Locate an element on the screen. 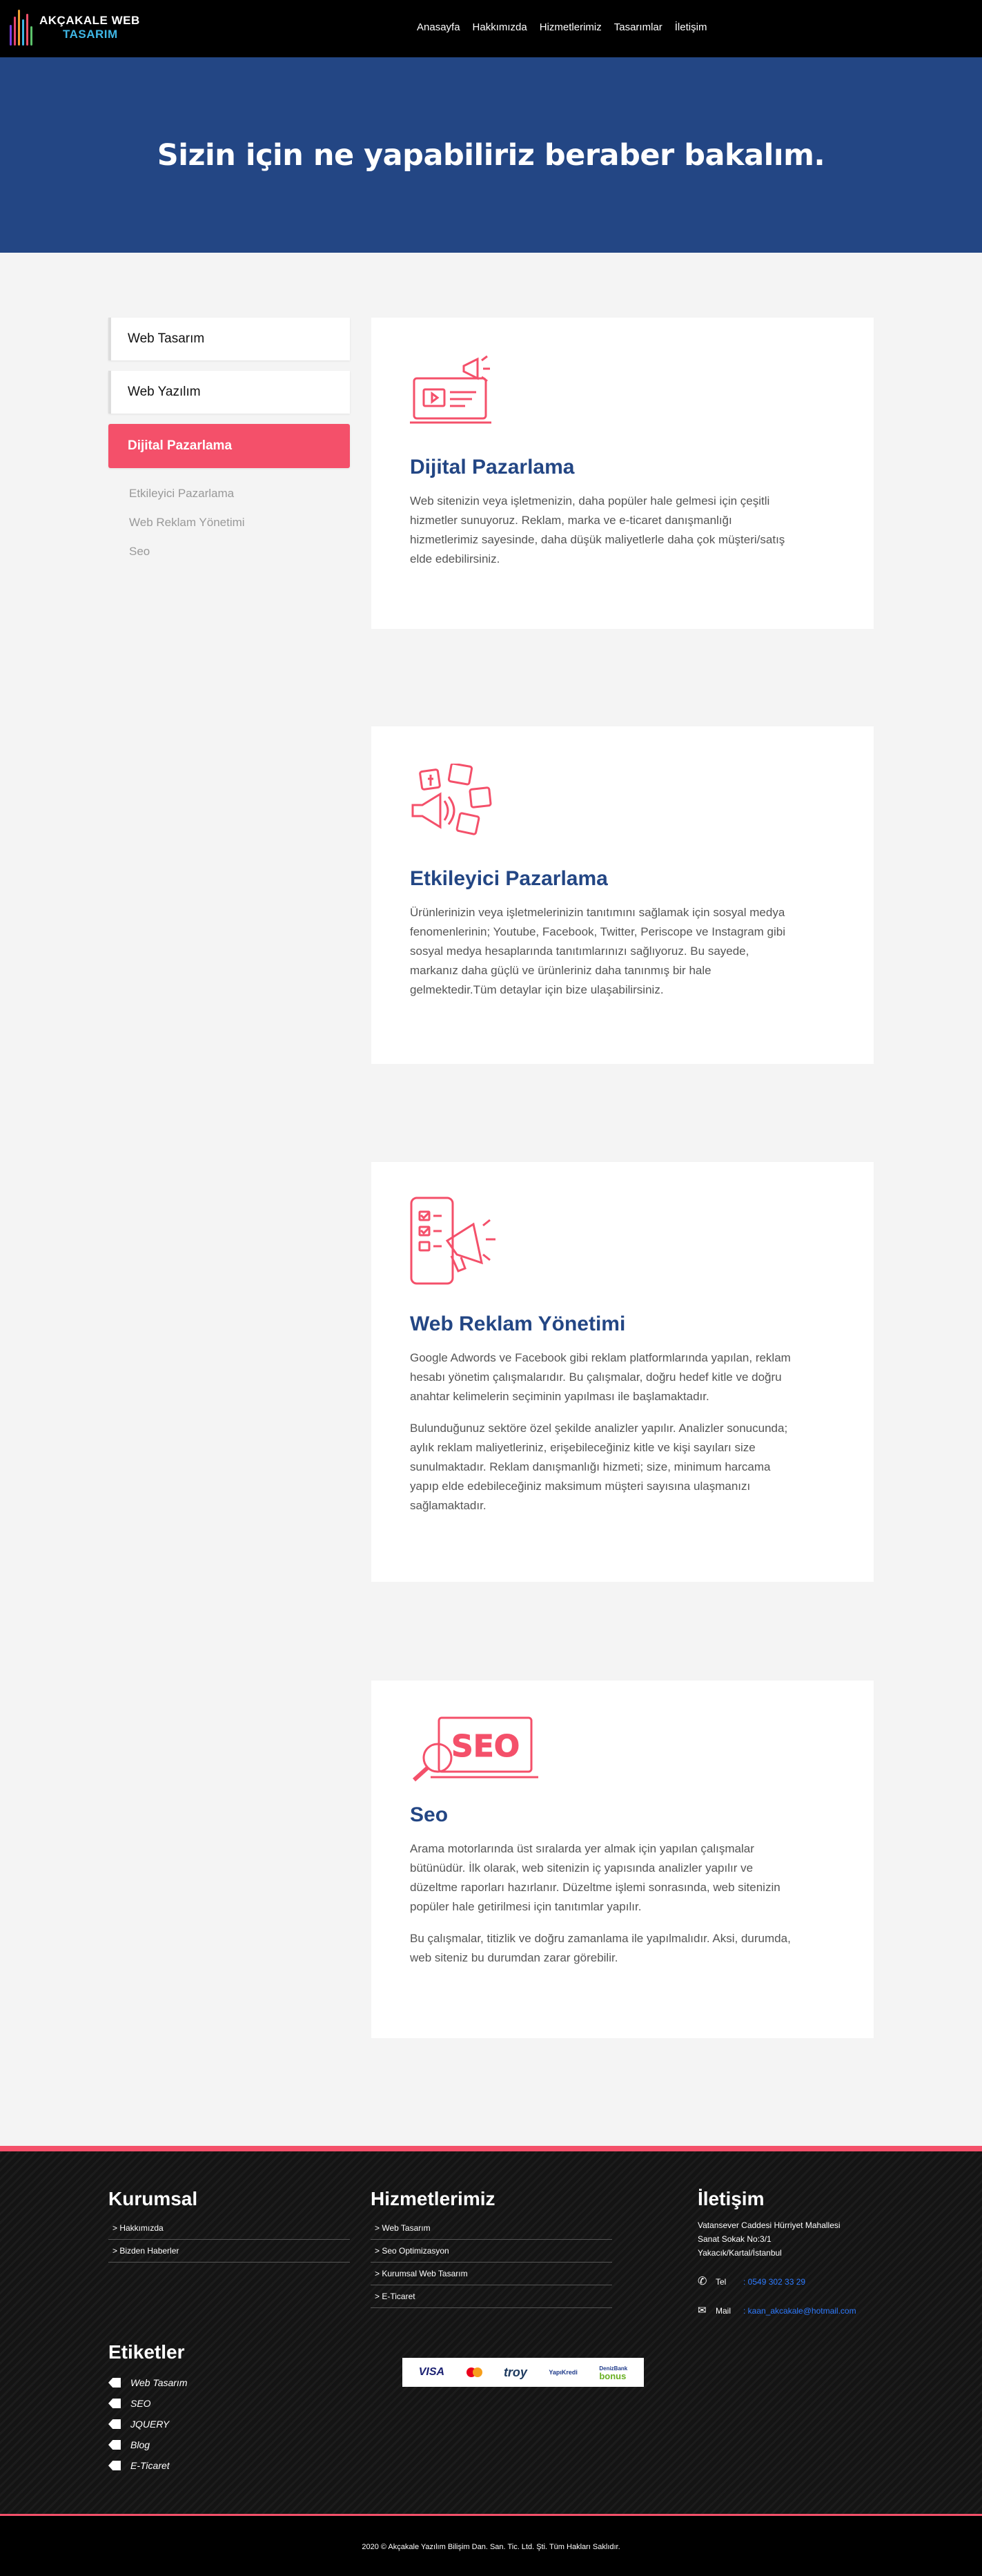 The height and width of the screenshot is (2576, 982). footer-kurumsal-title: Kurumsal is located at coordinates (153, 2199).